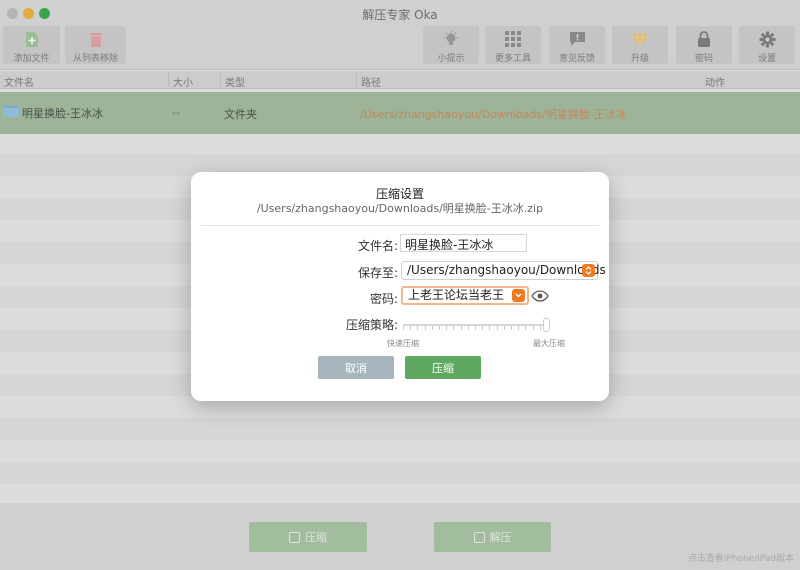 The image size is (800, 570). I want to click on password-field-label: 密码:, so click(383, 299).